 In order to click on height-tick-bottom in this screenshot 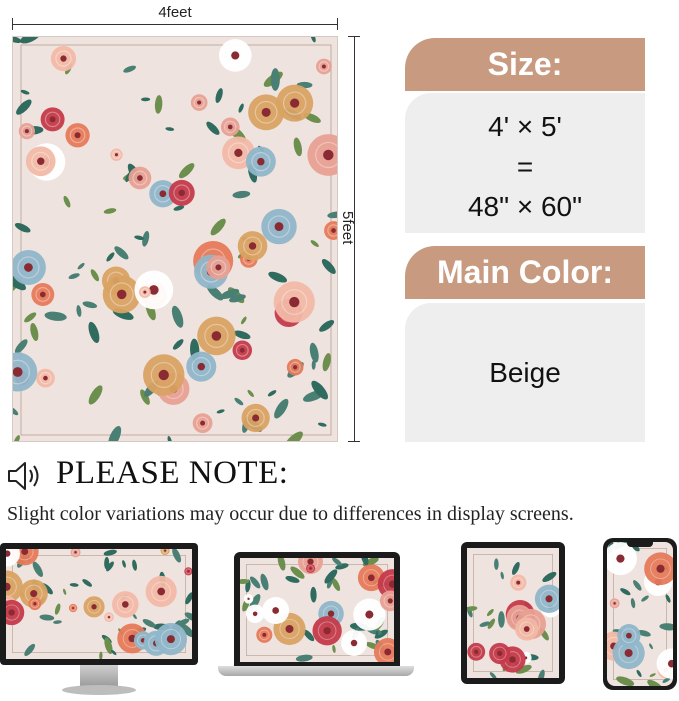, I will do `click(354, 441)`.